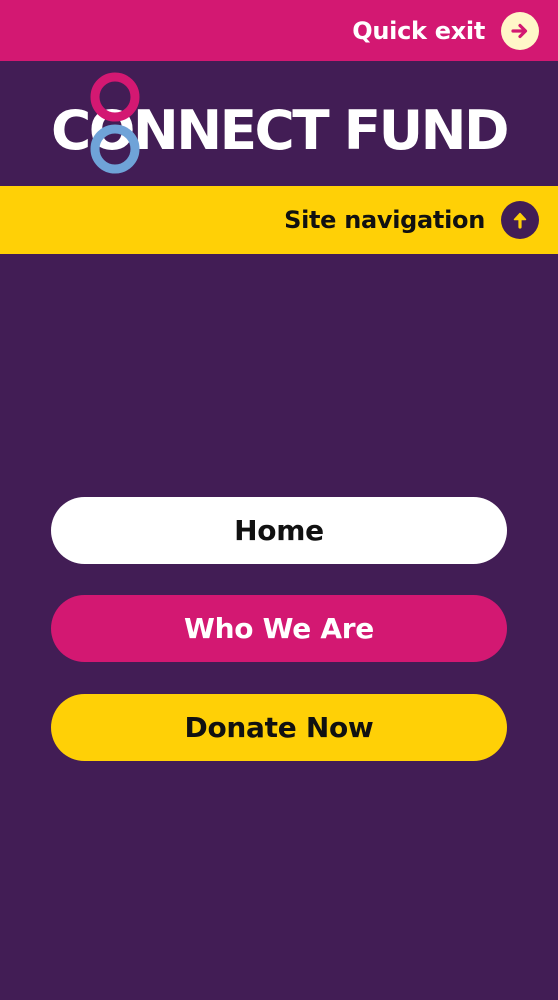 The height and width of the screenshot is (1000, 558). I want to click on menu-item-donate-now: Donate Now, so click(279, 727).